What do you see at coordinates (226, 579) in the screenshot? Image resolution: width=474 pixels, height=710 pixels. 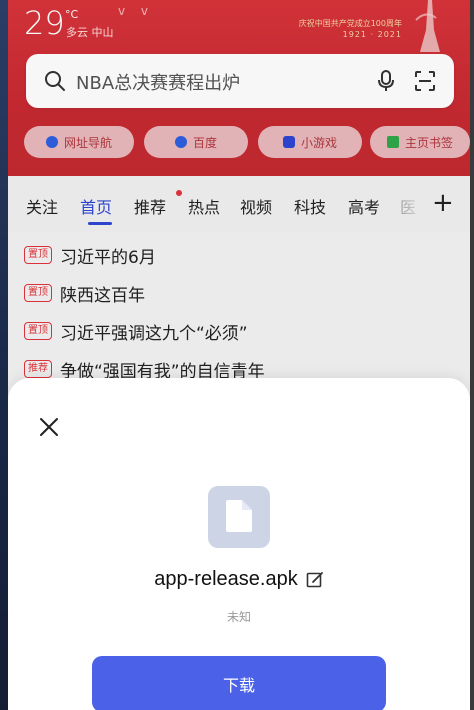 I see `filename: app-release.apk` at bounding box center [226, 579].